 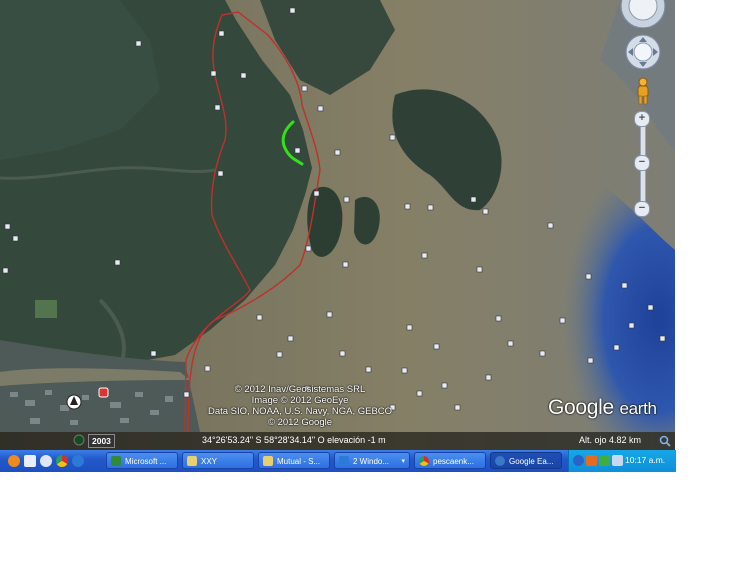 What do you see at coordinates (638, 408) in the screenshot?
I see `logo-earth: earth` at bounding box center [638, 408].